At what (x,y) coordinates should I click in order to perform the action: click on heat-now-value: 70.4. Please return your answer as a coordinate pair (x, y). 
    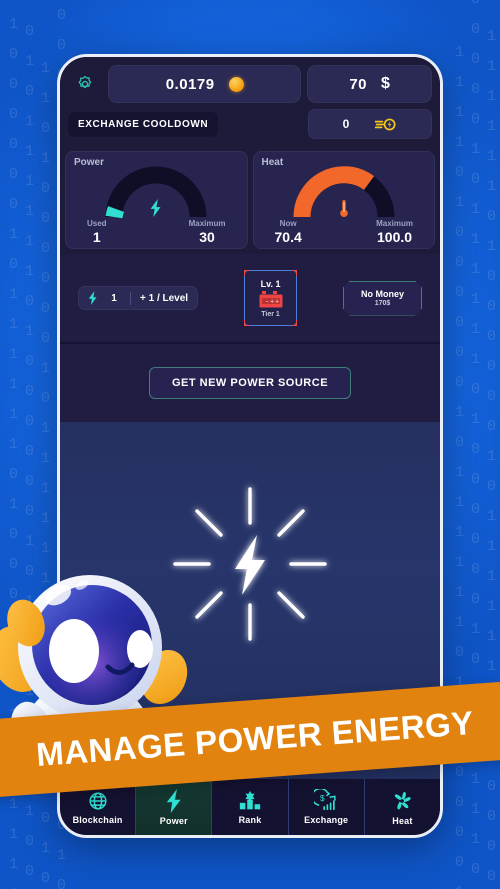
    Looking at the image, I should click on (288, 237).